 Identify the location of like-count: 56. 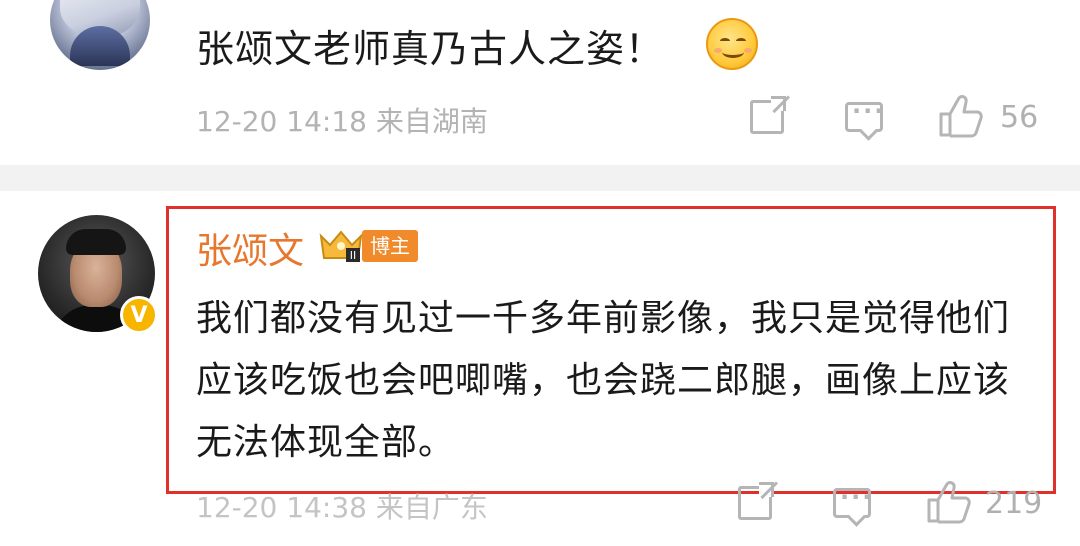
(1019, 117).